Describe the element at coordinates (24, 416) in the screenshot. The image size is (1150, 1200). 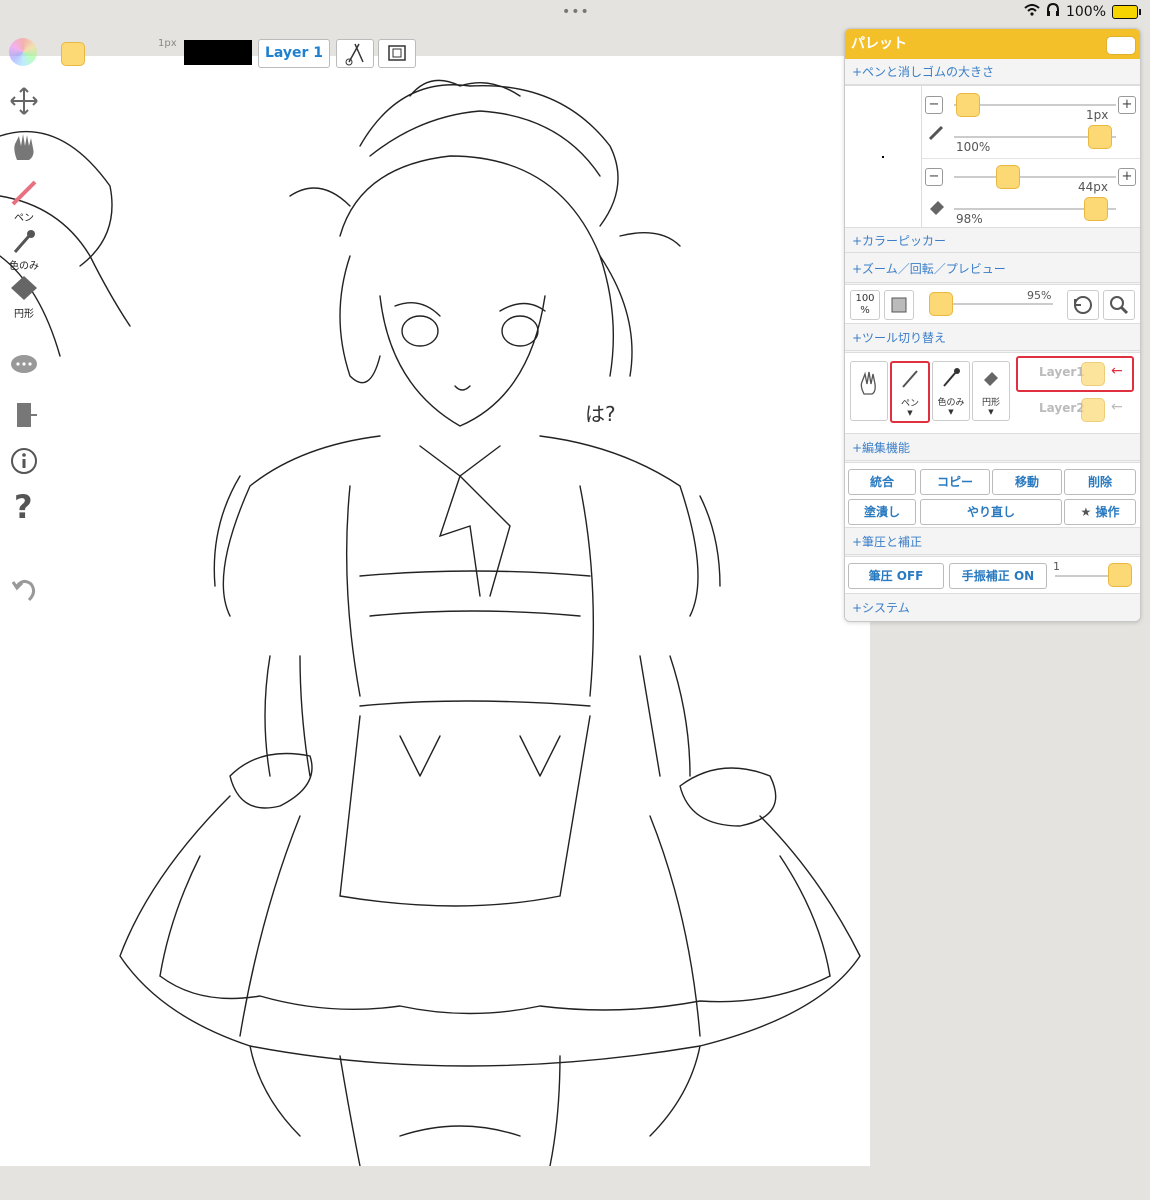
I see `exit-icon` at that location.